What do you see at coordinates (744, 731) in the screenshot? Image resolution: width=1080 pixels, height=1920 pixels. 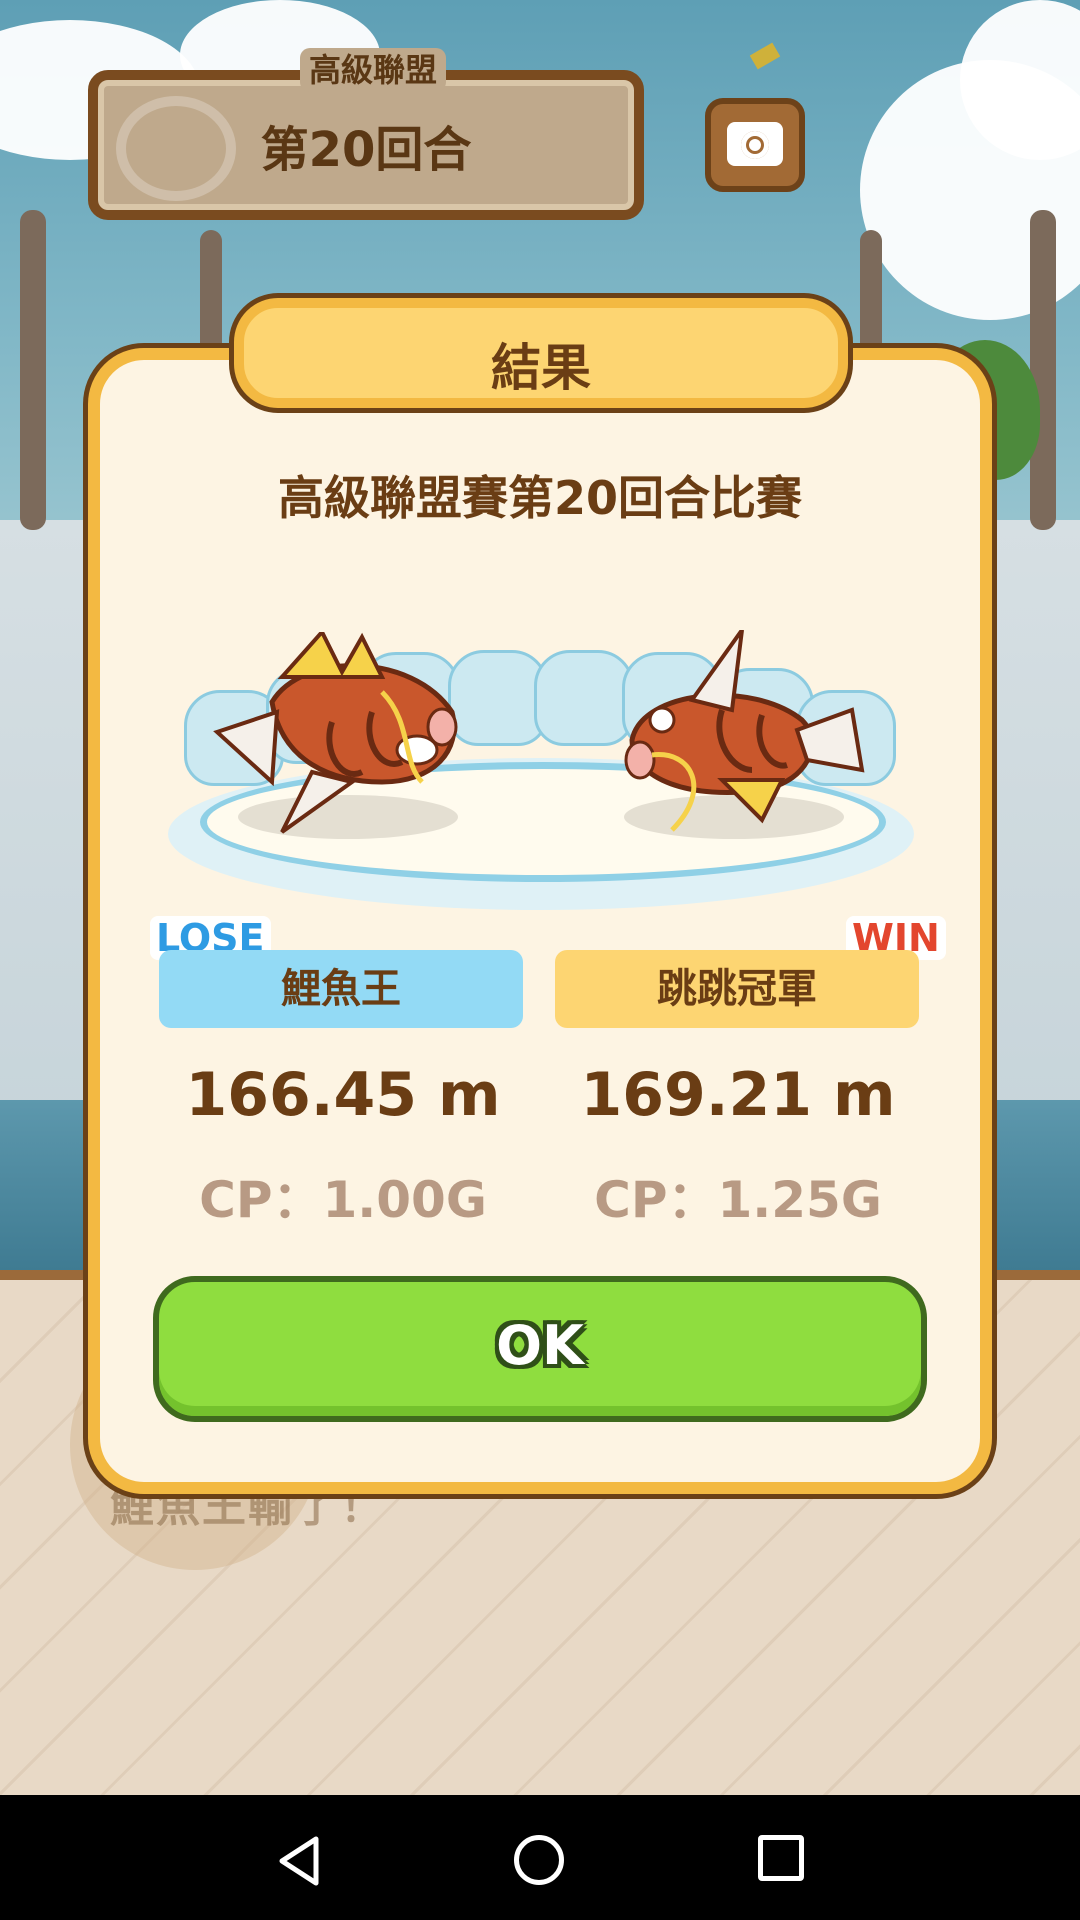 I see `magikarp-right-image` at bounding box center [744, 731].